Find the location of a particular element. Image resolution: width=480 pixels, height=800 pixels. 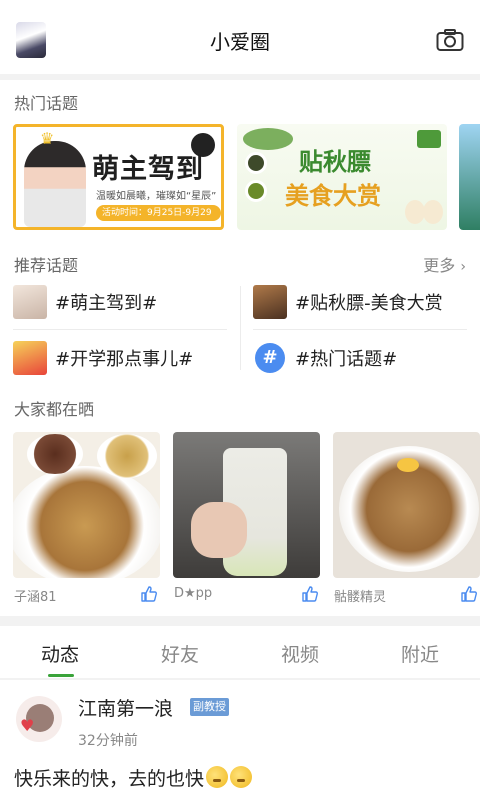

noodle-bowl-image is located at coordinates (86, 522).